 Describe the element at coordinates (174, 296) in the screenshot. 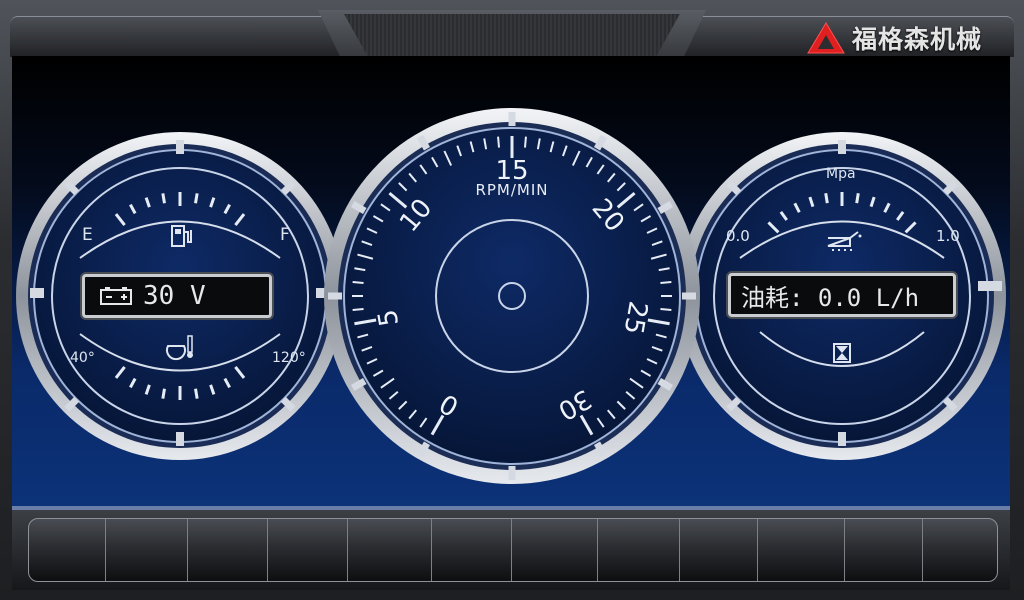

I see `voltage-value: 30 V` at that location.